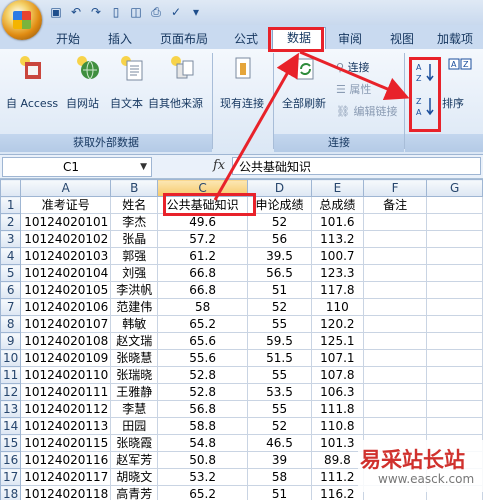  Describe the element at coordinates (66, 222) in the screenshot. I see `id-cell: 10124020101` at that location.